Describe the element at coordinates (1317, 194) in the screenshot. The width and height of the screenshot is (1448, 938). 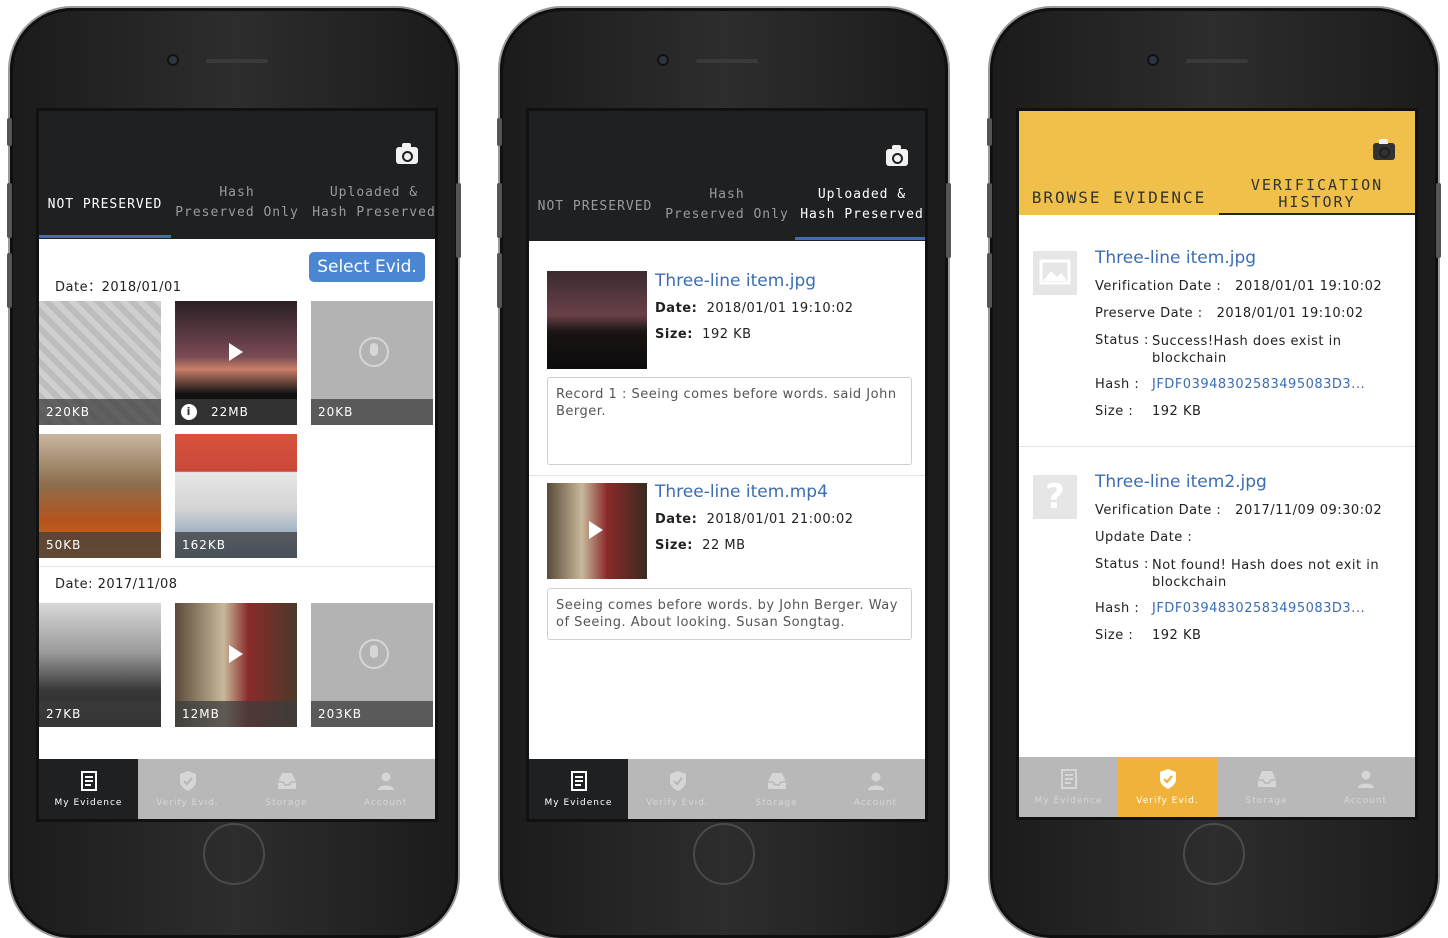
I see `tab-verification-history: VERIFICATION HISTORY` at that location.